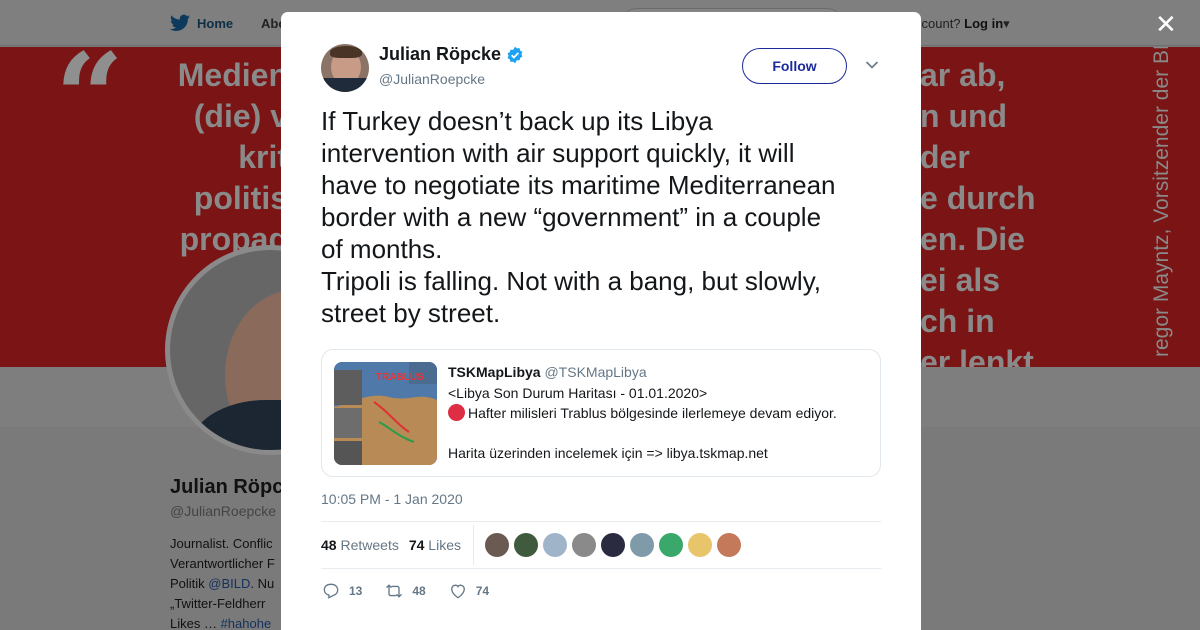 The height and width of the screenshot is (630, 1200). Describe the element at coordinates (1006, 23) in the screenshot. I see `caret-down-icon: ▾` at that location.